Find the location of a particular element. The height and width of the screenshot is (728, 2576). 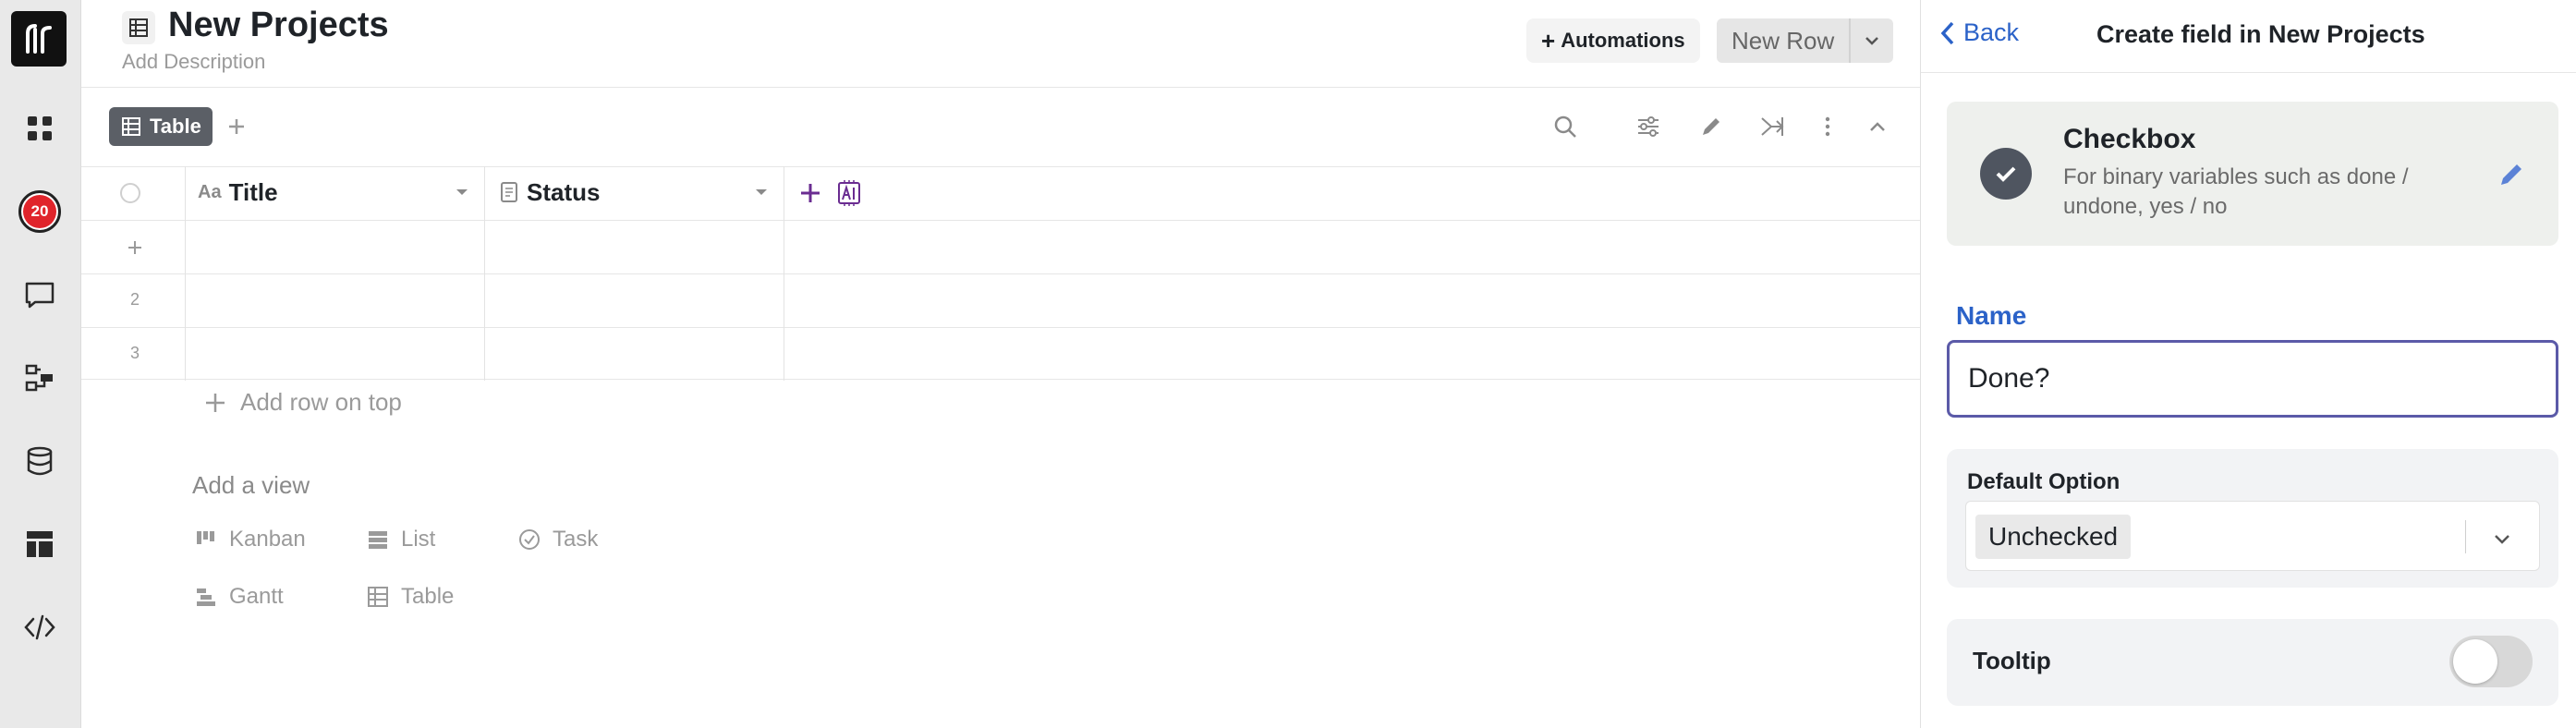

filter-settings-button is located at coordinates (1648, 126).